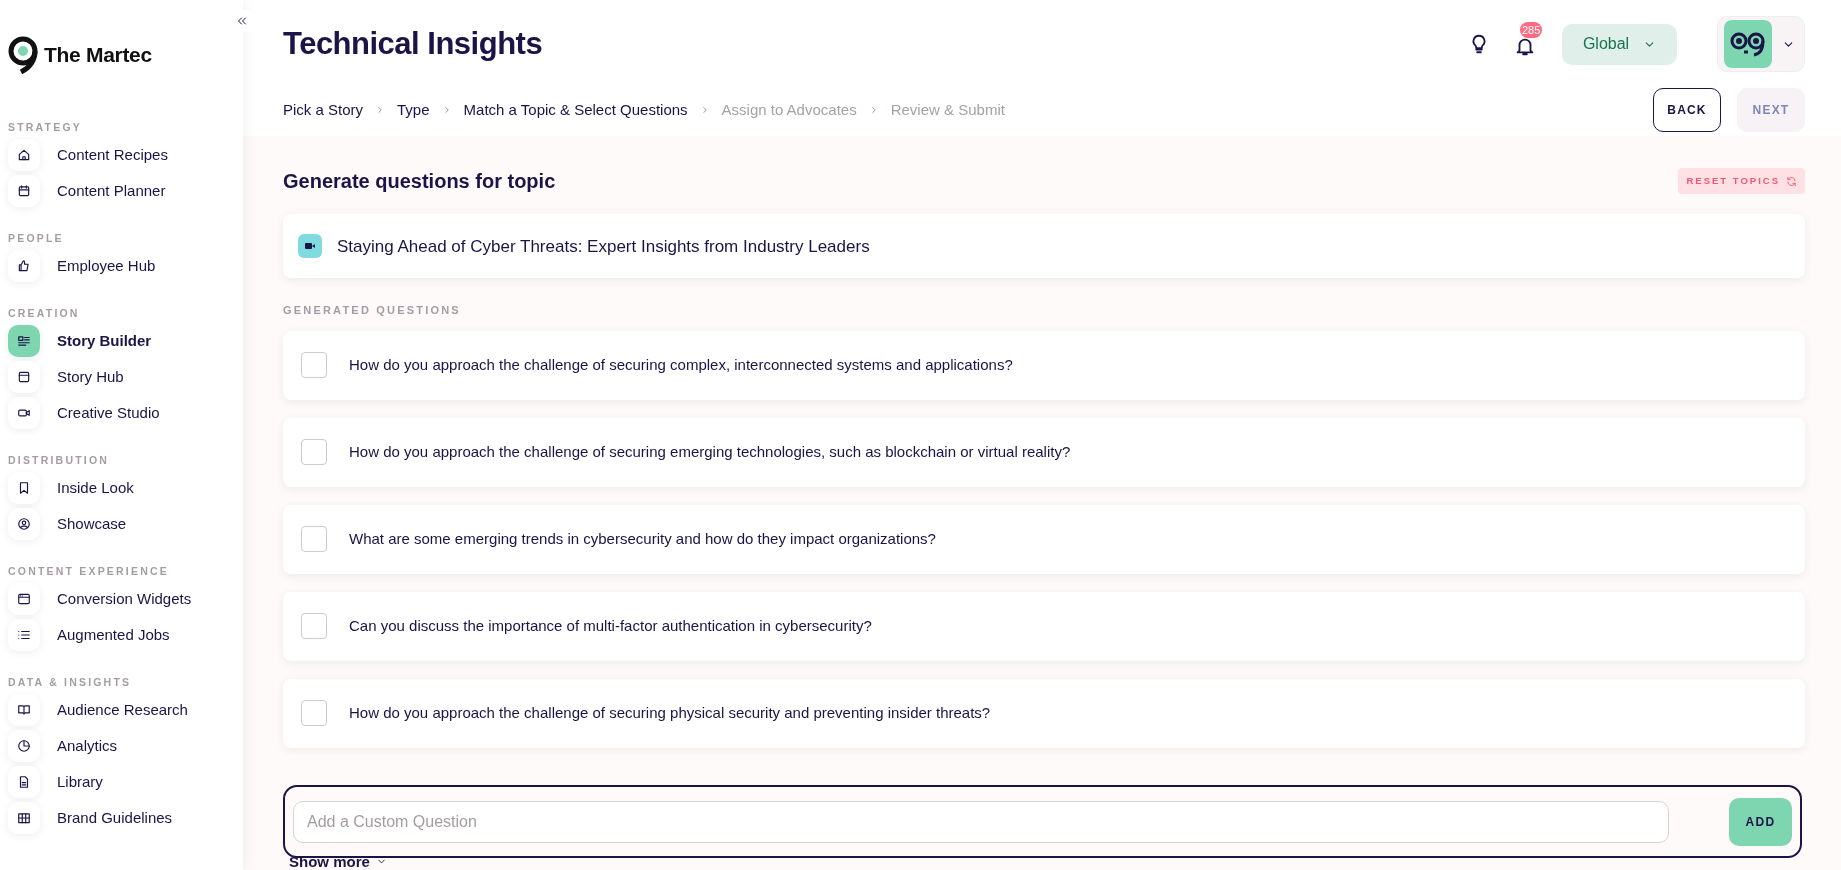  What do you see at coordinates (24, 488) in the screenshot?
I see `bookmark-icon` at bounding box center [24, 488].